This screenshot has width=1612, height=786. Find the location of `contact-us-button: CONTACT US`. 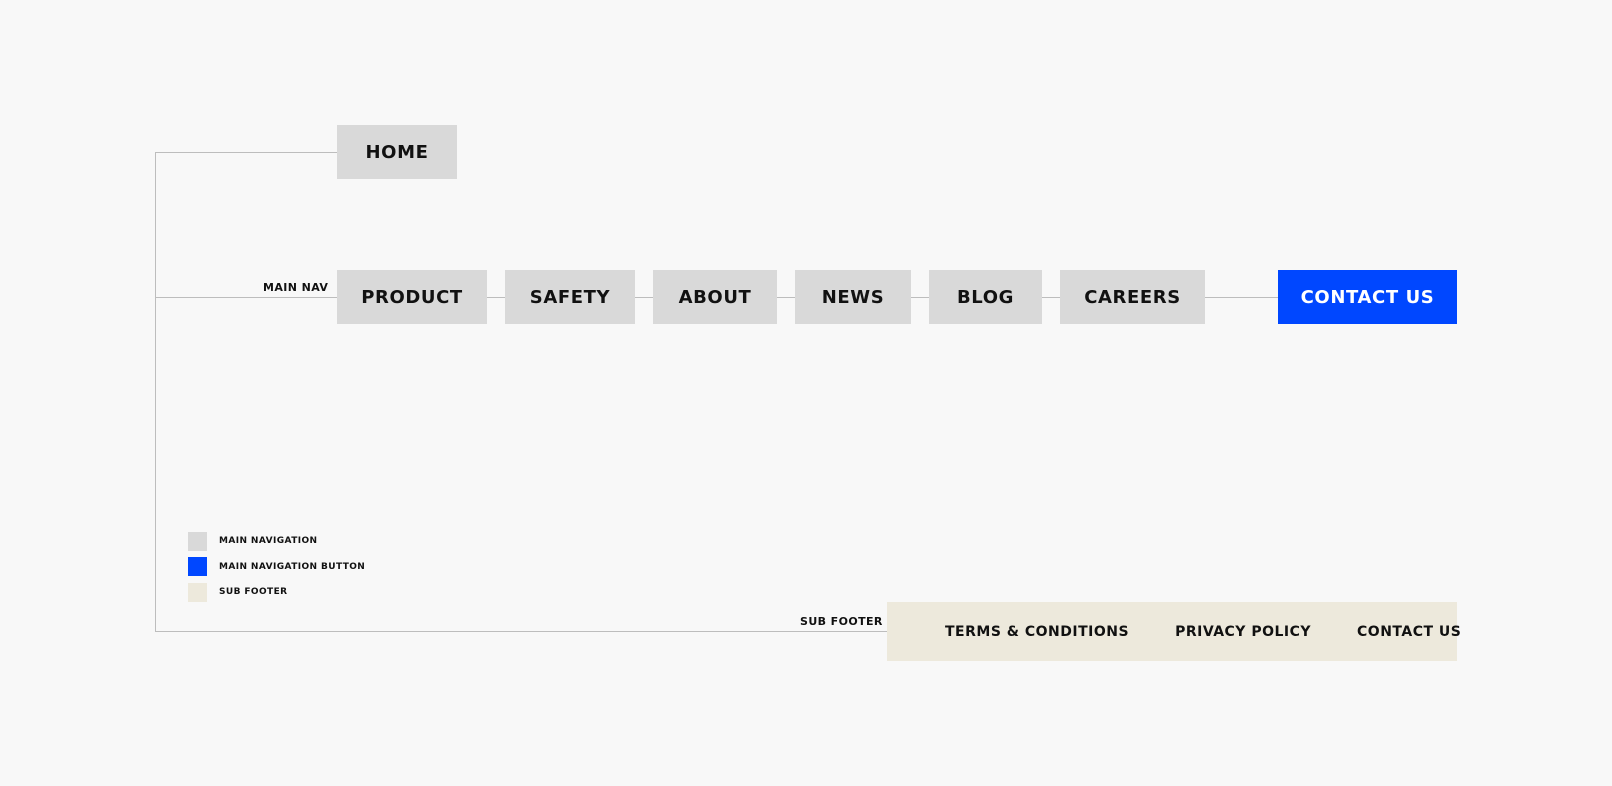

contact-us-button: CONTACT US is located at coordinates (1367, 297).